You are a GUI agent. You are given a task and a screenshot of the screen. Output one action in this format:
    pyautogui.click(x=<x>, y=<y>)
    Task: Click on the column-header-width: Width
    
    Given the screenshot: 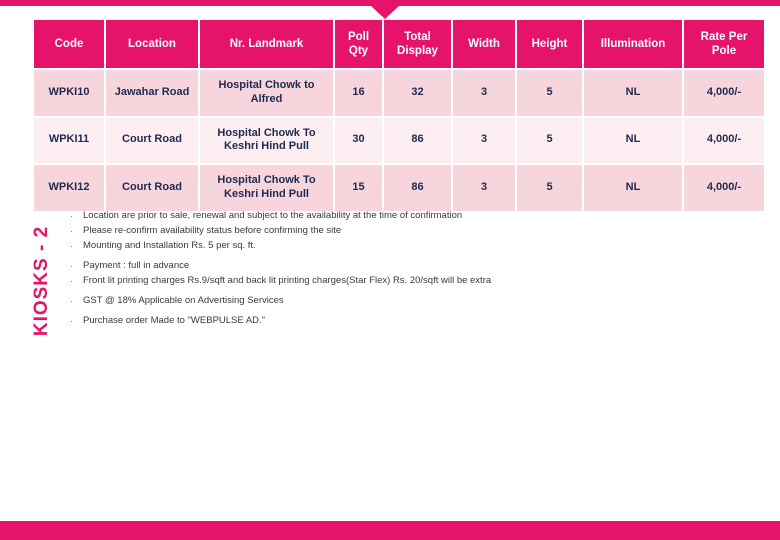 What is the action you would take?
    pyautogui.click(x=484, y=44)
    